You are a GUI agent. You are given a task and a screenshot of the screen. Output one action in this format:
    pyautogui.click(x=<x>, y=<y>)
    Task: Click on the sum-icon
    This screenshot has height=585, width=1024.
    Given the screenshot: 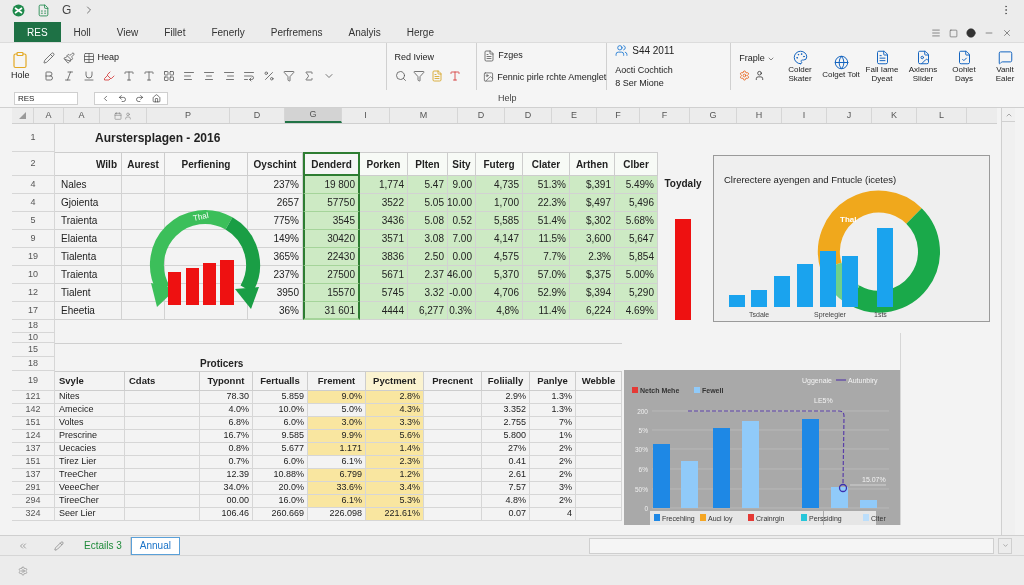 What is the action you would take?
    pyautogui.click(x=308, y=76)
    